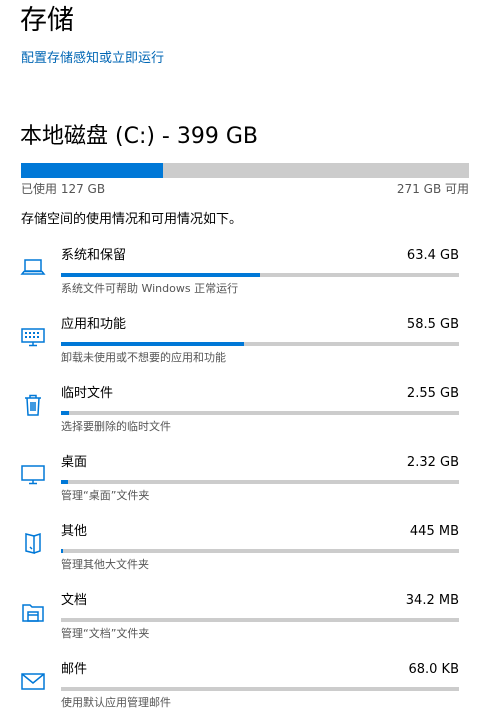  I want to click on category-name: 邮件, so click(74, 669).